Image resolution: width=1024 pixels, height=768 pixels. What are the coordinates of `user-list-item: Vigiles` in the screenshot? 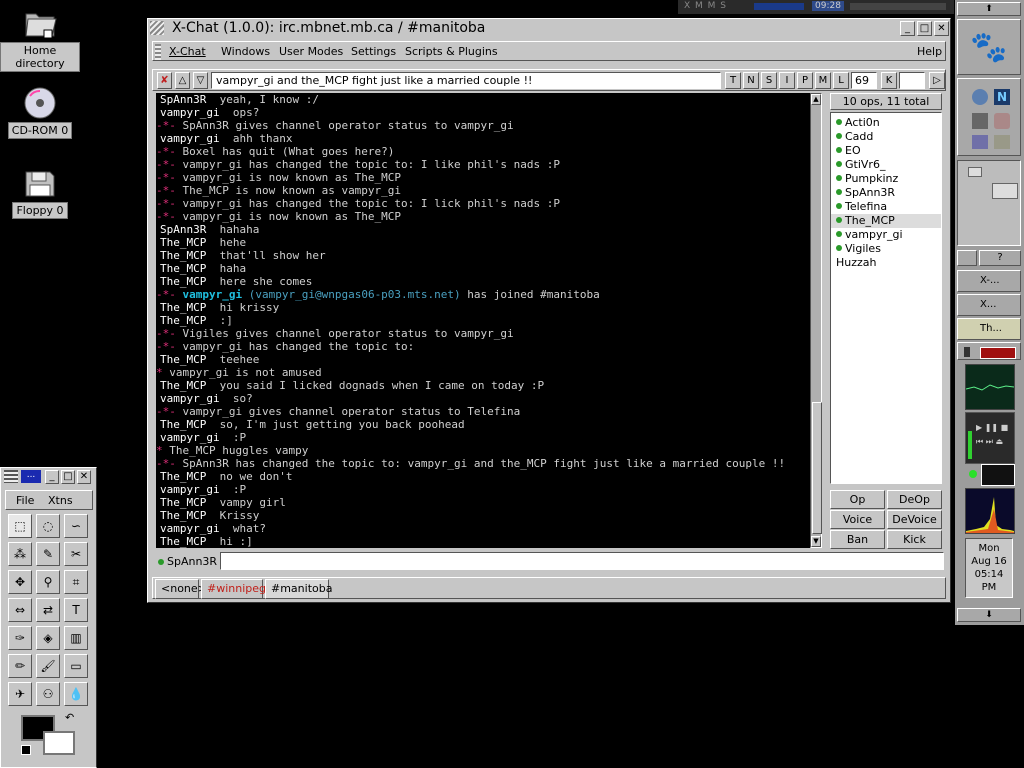 It's located at (886, 249).